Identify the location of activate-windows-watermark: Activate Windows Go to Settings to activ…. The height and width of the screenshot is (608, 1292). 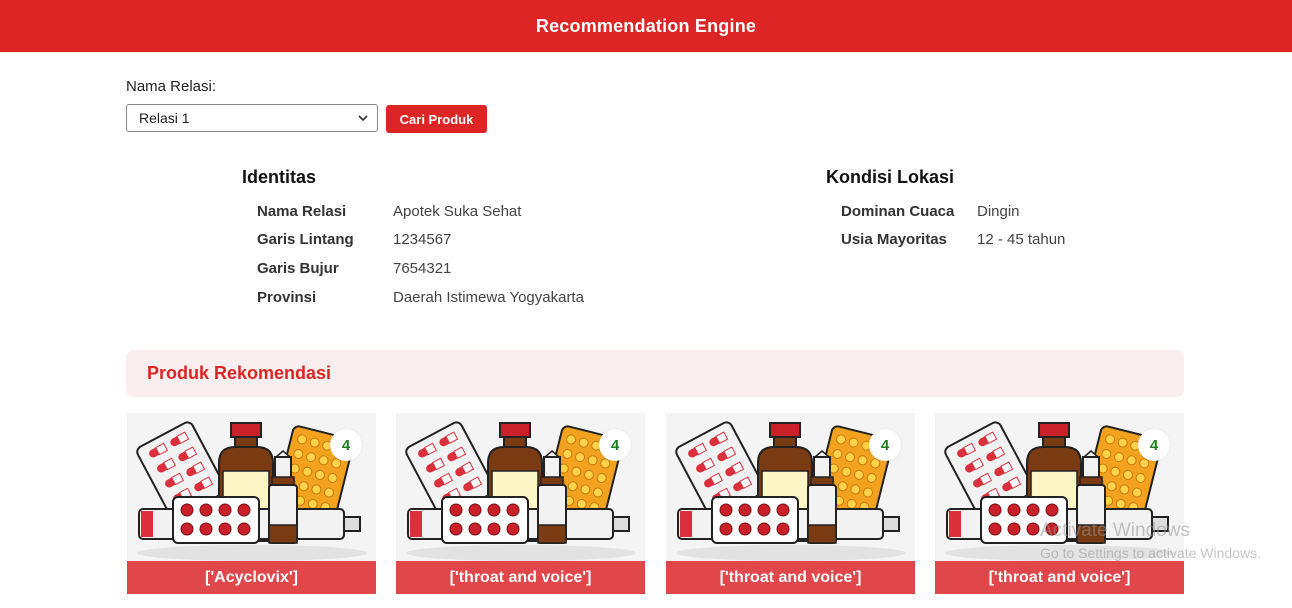
(1150, 540).